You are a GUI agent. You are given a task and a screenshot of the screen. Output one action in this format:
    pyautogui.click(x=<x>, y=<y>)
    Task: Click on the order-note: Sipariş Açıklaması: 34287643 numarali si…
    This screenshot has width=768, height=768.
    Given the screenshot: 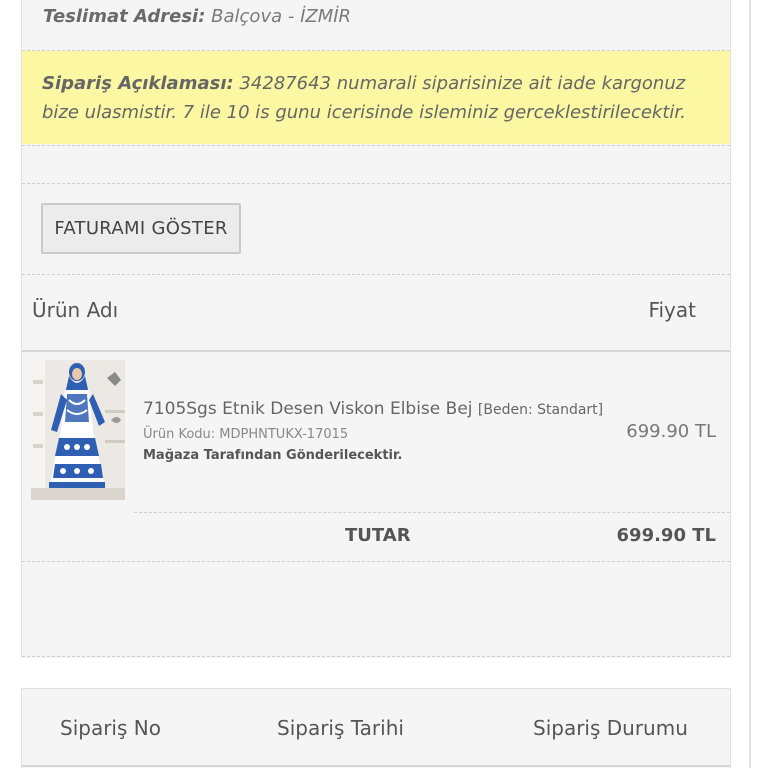 What is the action you would take?
    pyautogui.click(x=376, y=97)
    